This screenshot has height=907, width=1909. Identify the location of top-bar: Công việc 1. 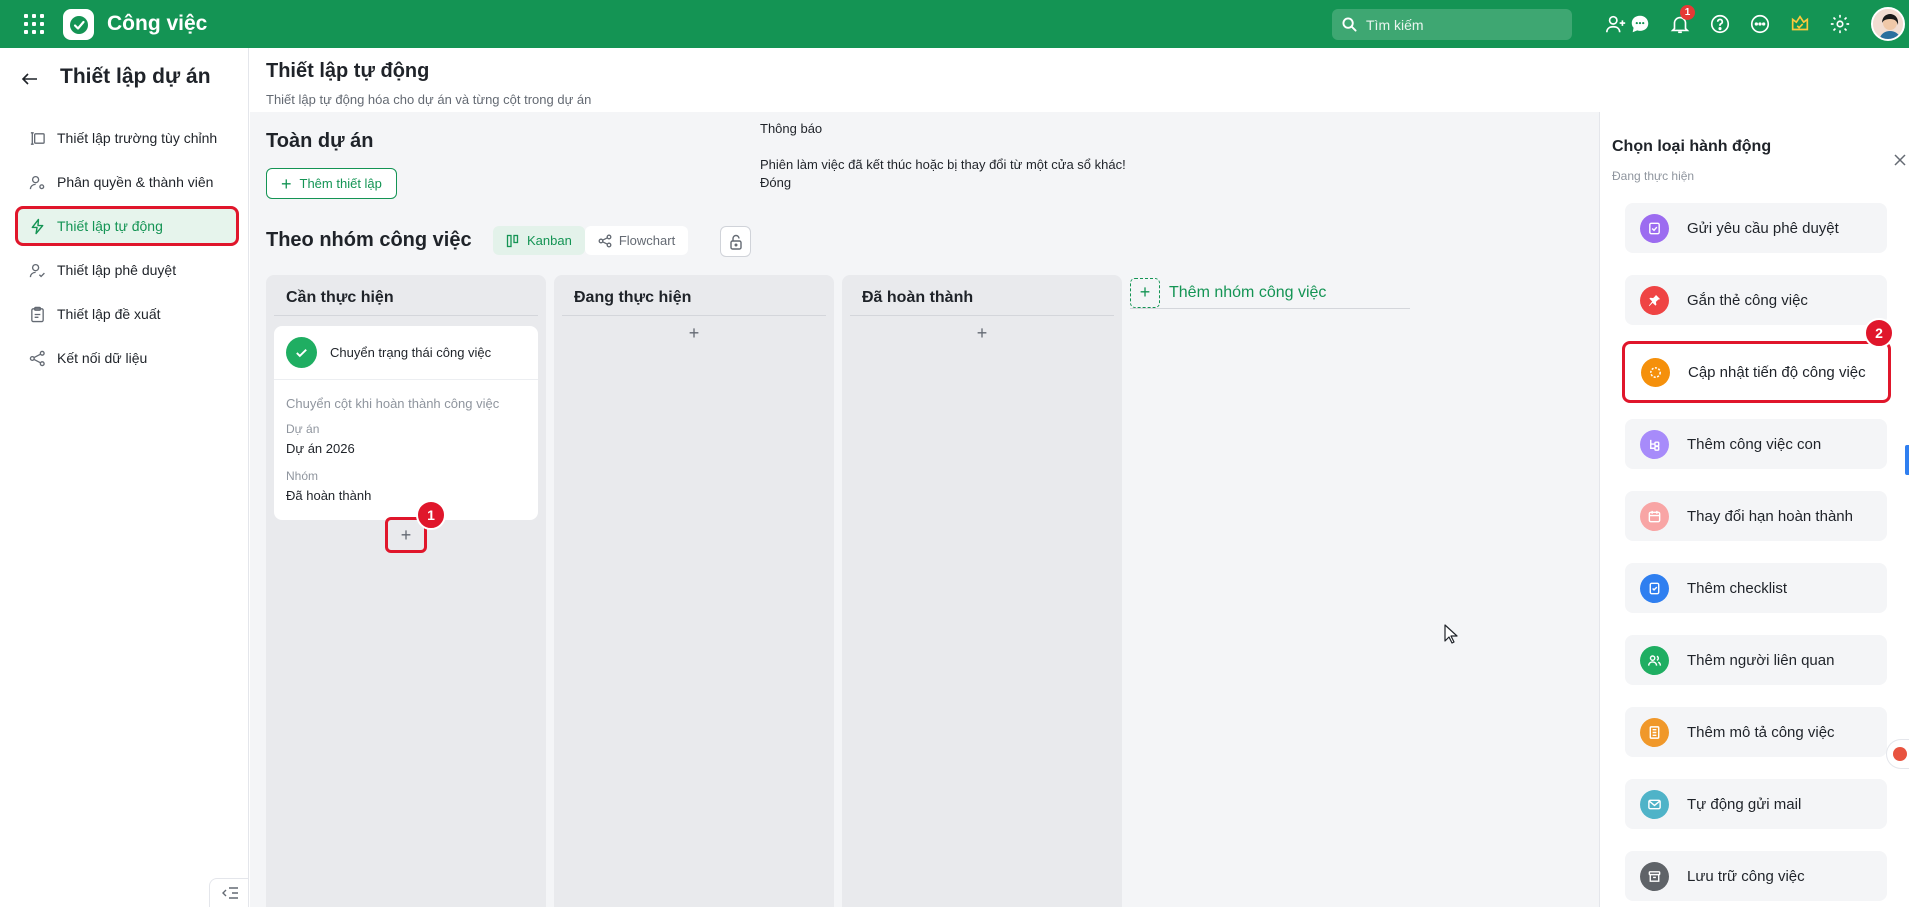
(954, 24).